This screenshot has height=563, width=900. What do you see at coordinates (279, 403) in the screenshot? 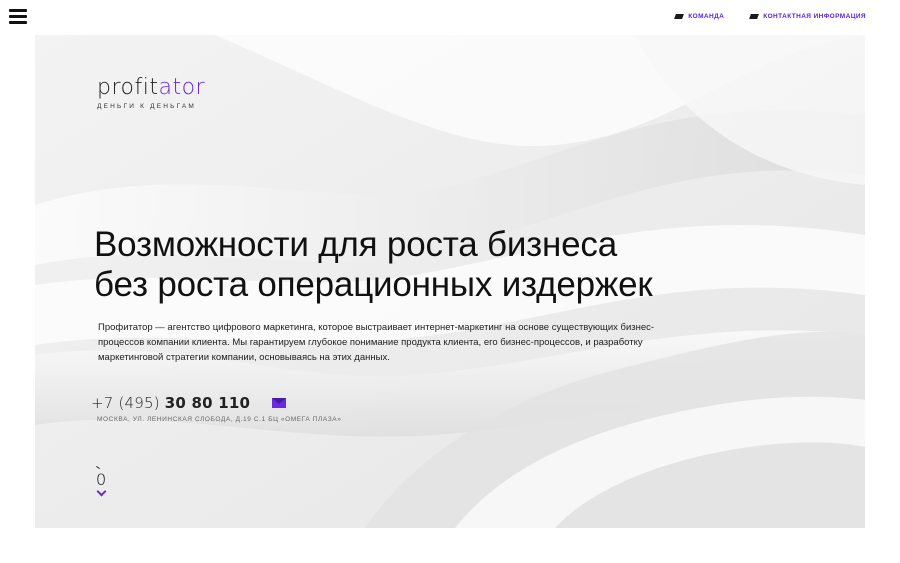
I see `envelope-icon` at bounding box center [279, 403].